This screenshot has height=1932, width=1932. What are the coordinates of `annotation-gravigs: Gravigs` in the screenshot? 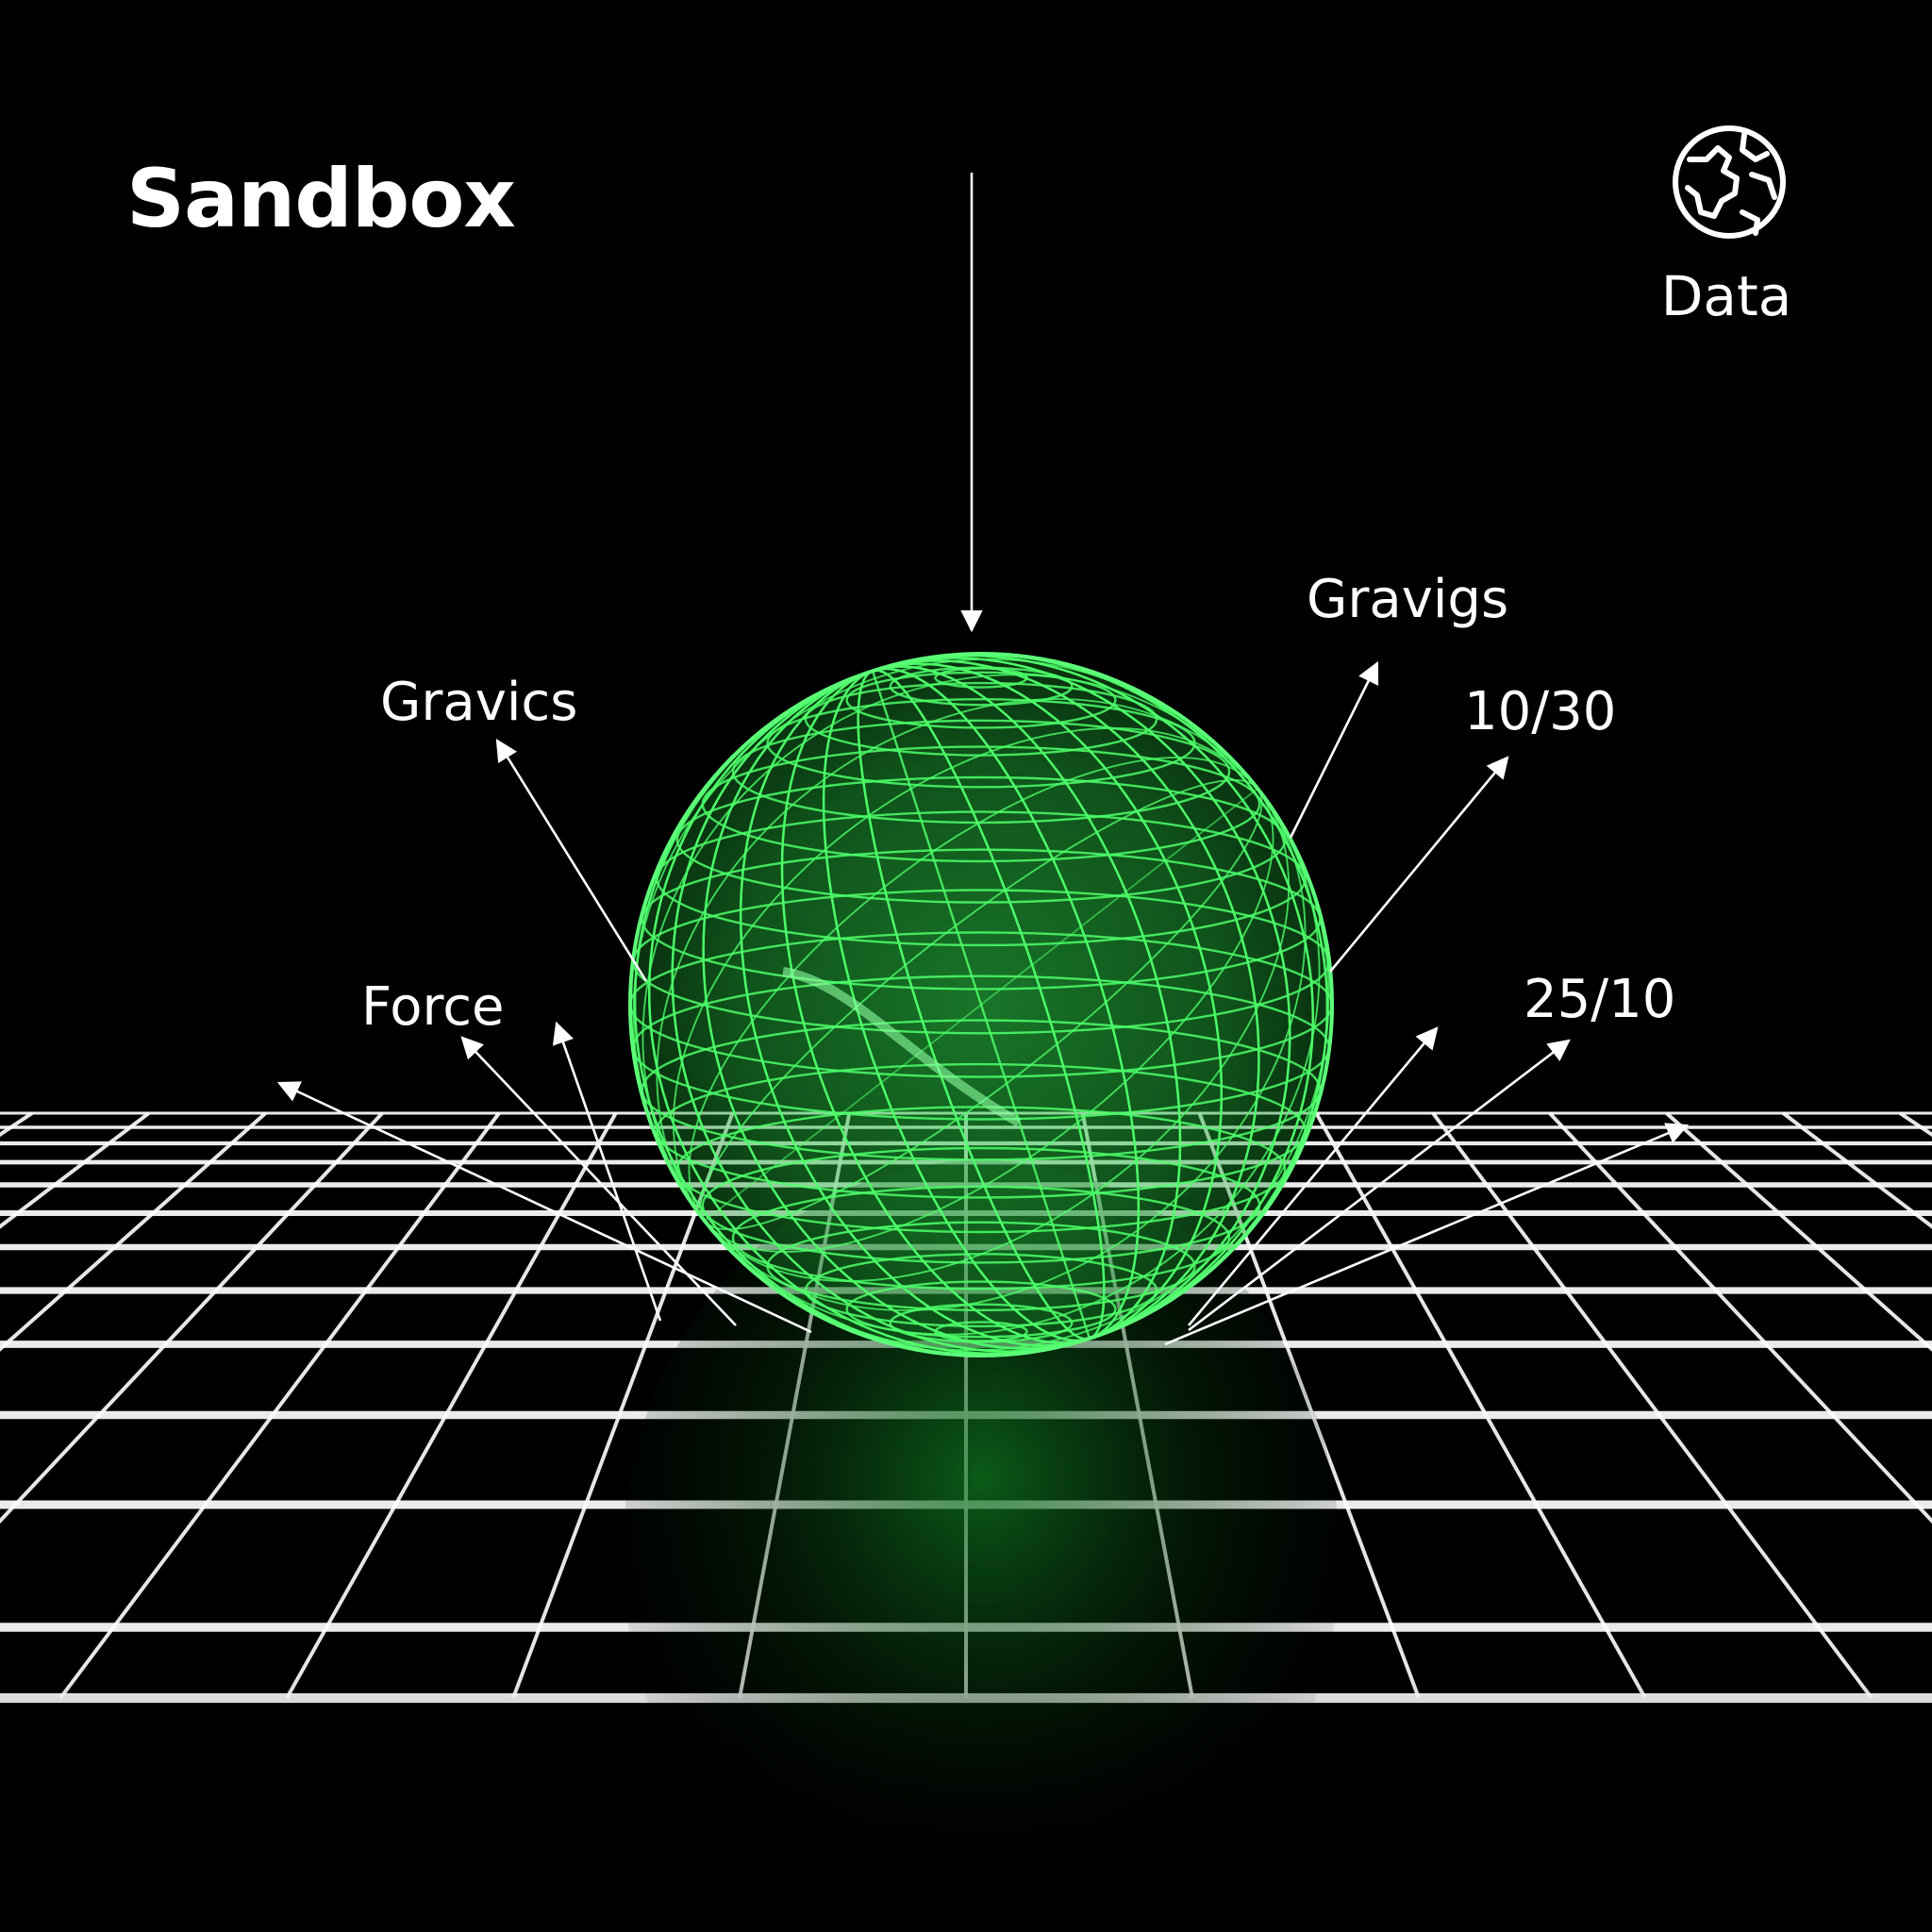 It's located at (1408, 599).